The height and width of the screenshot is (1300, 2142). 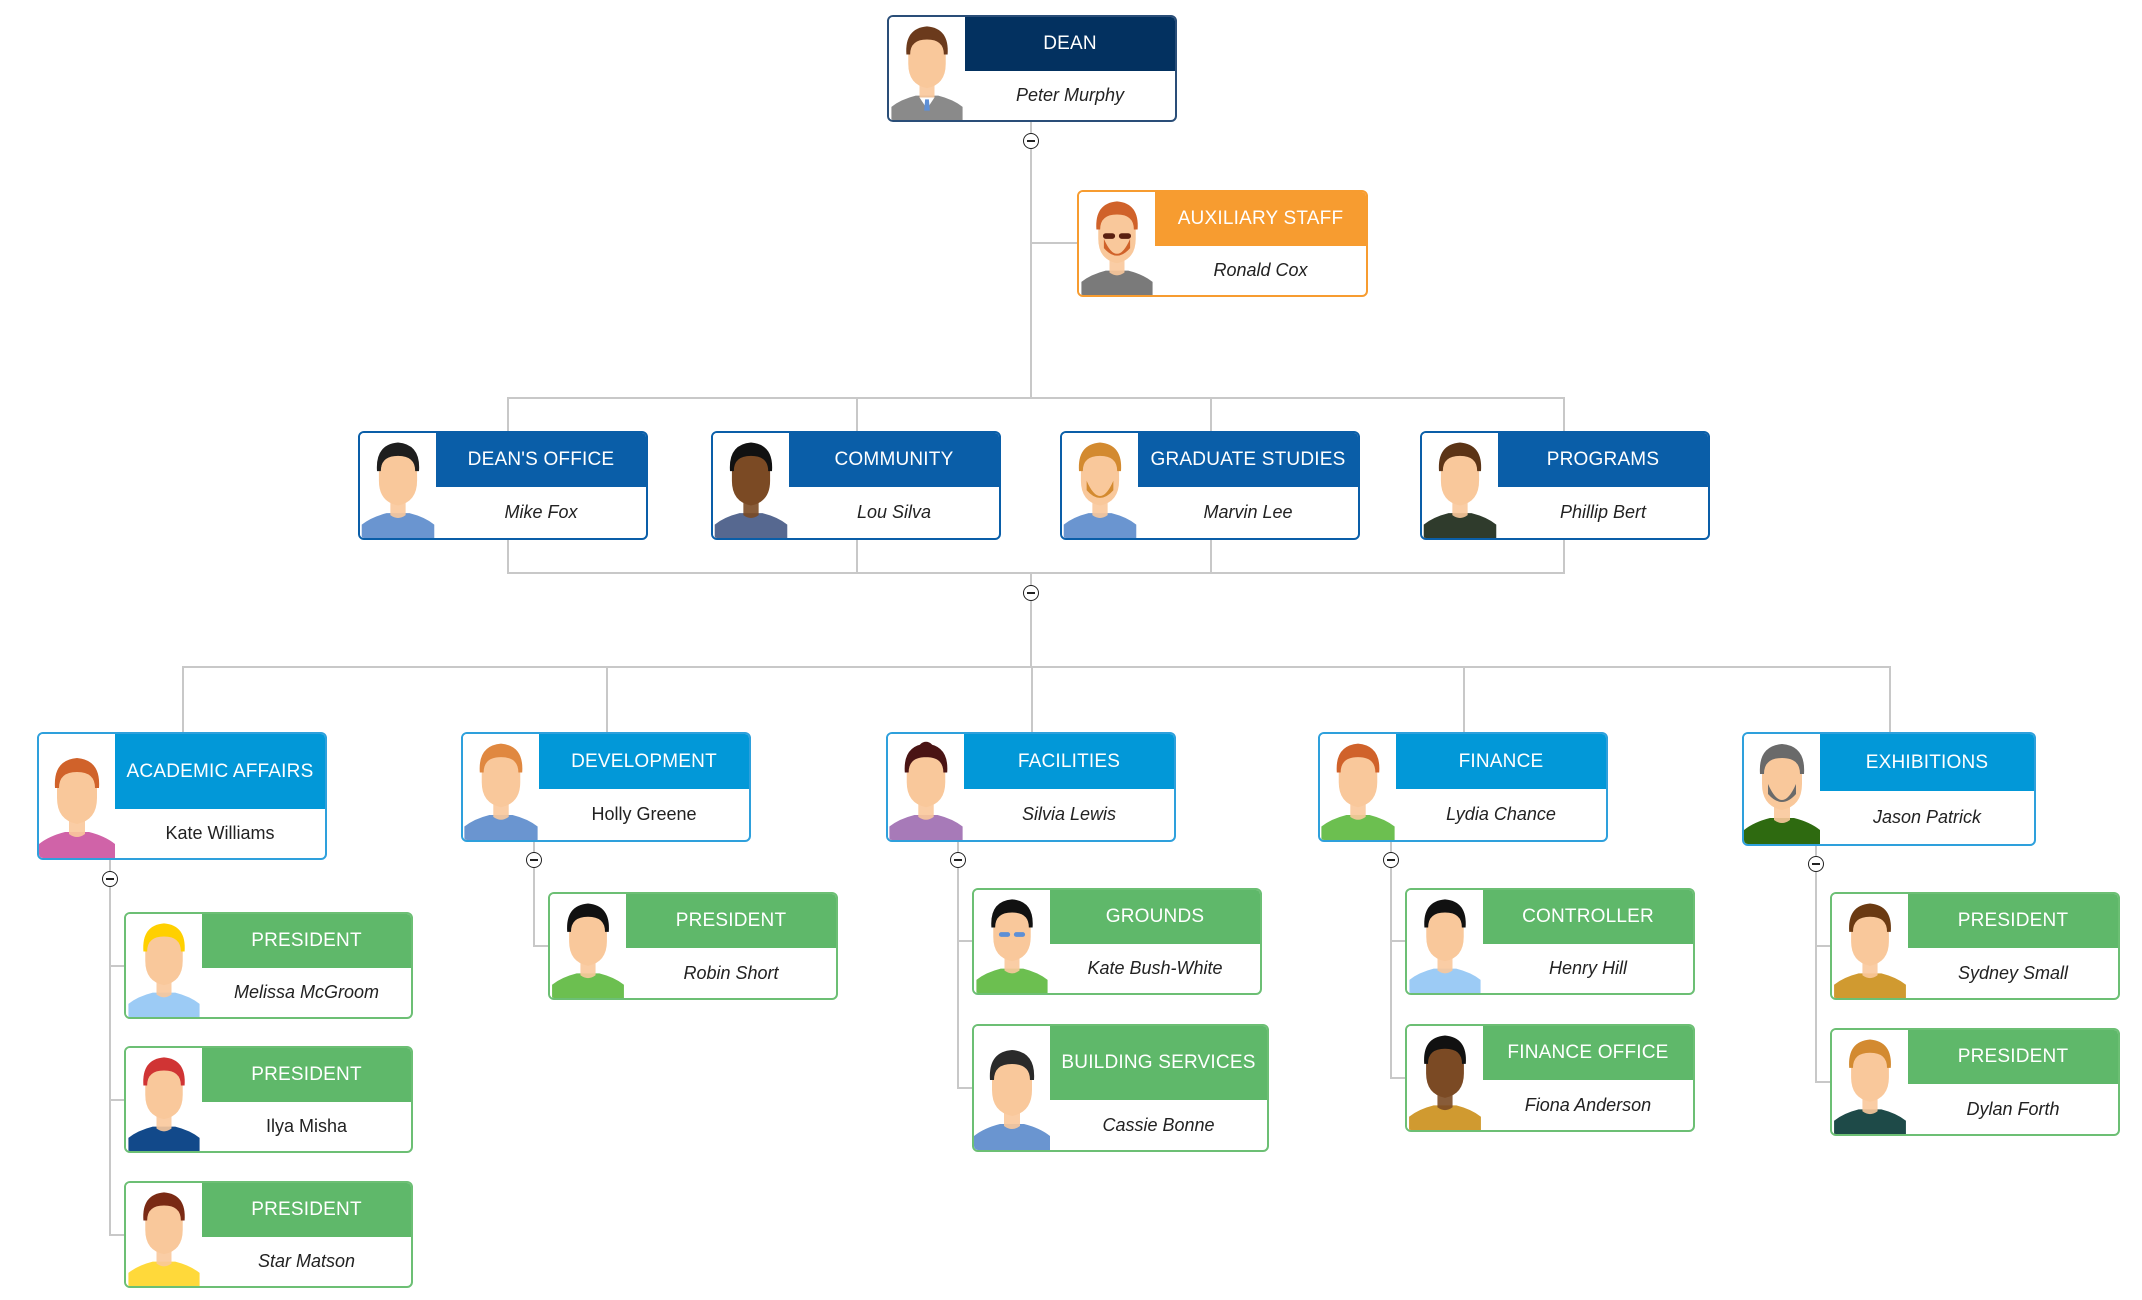 I want to click on collapse-toggle-academic-affairs, so click(x=110, y=879).